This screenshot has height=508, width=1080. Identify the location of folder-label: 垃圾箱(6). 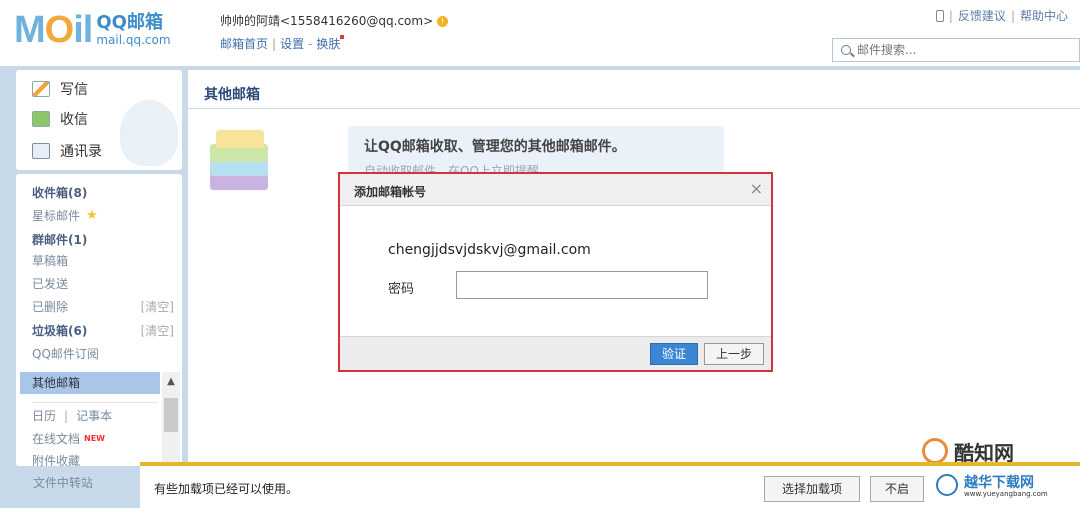
(60, 331).